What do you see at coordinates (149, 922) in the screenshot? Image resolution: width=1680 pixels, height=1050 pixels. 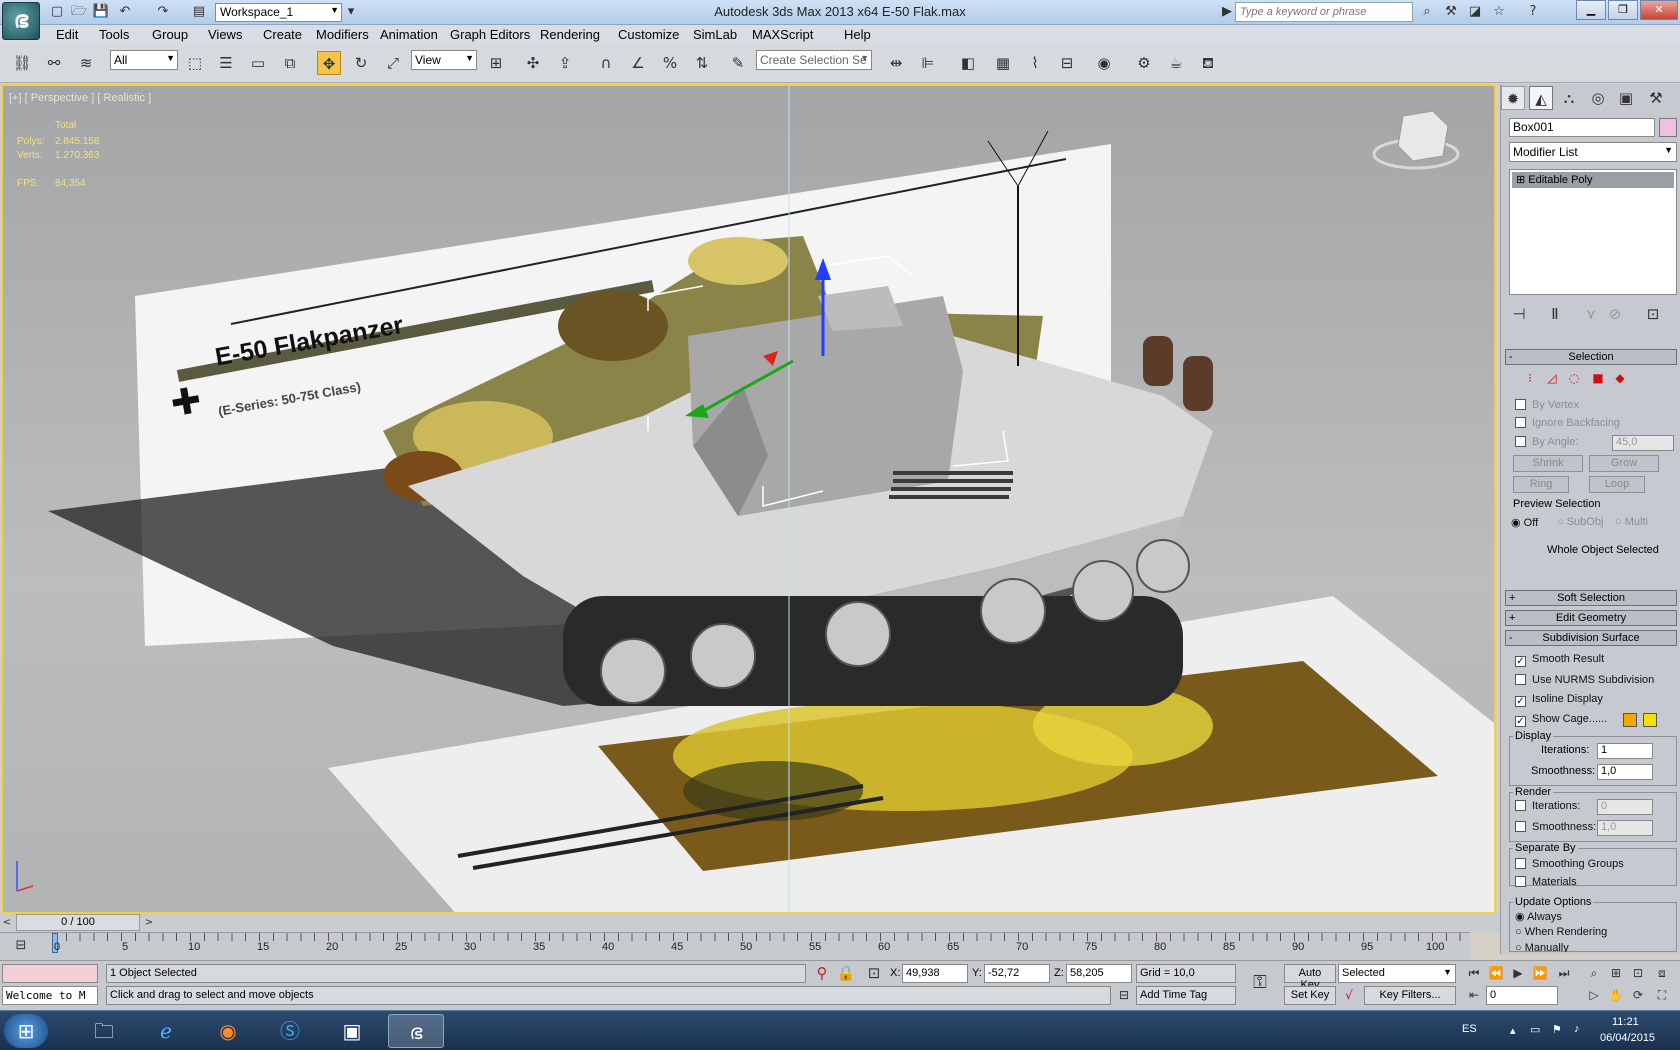 I see `next-frame-arrow-icon: >` at bounding box center [149, 922].